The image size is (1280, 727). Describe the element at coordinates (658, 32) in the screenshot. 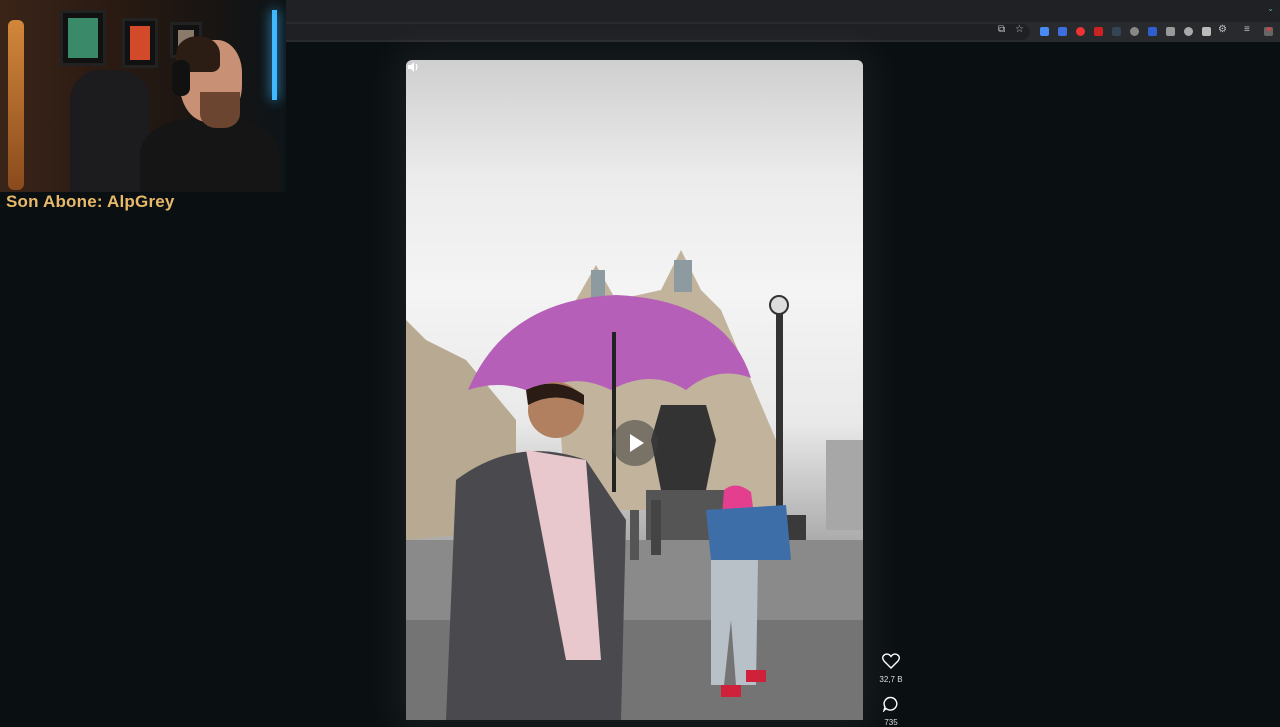

I see `address-bar` at that location.